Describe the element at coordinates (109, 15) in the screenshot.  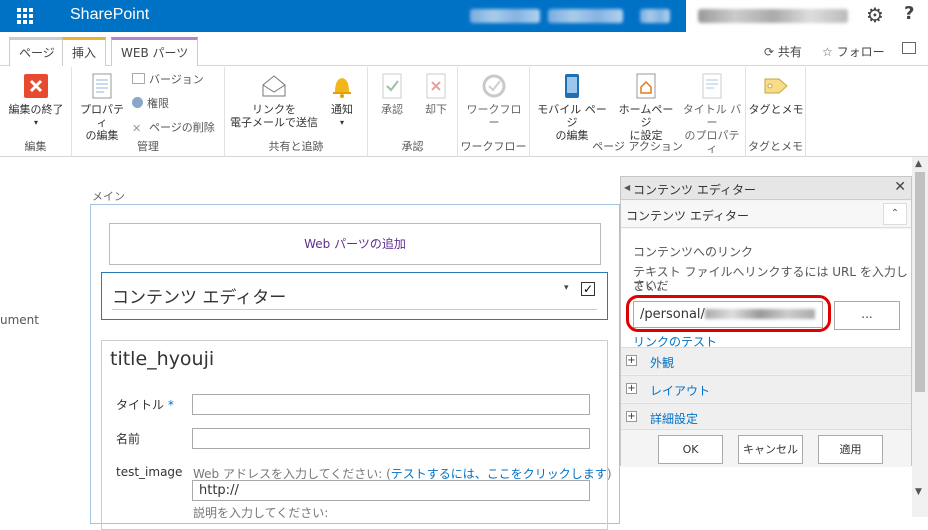
I see `brand-title: SharePoint` at that location.